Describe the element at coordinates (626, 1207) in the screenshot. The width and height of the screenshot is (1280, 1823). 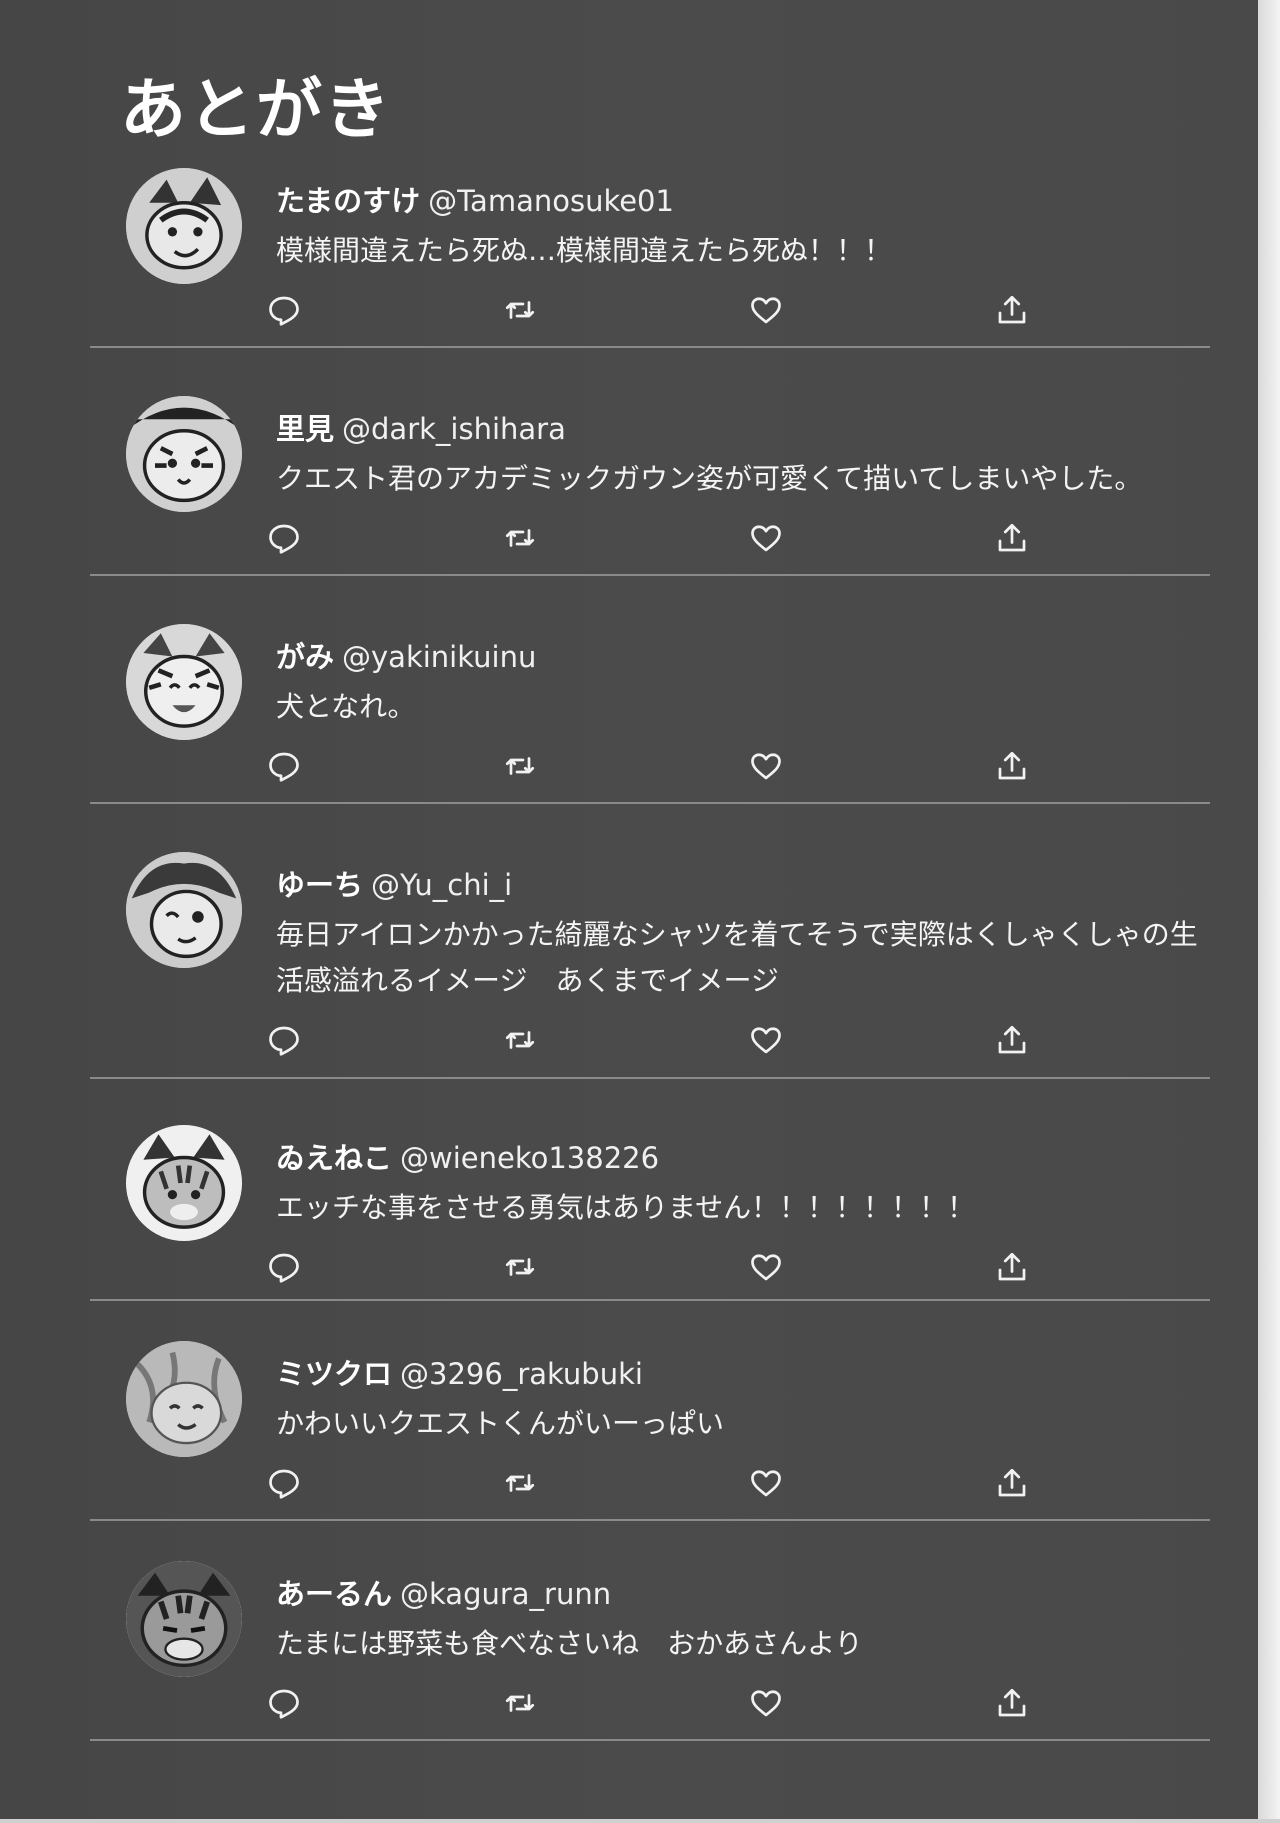
I see `tweet-text: エッチな事をさせる勇気はありません！！！！！！！！` at that location.